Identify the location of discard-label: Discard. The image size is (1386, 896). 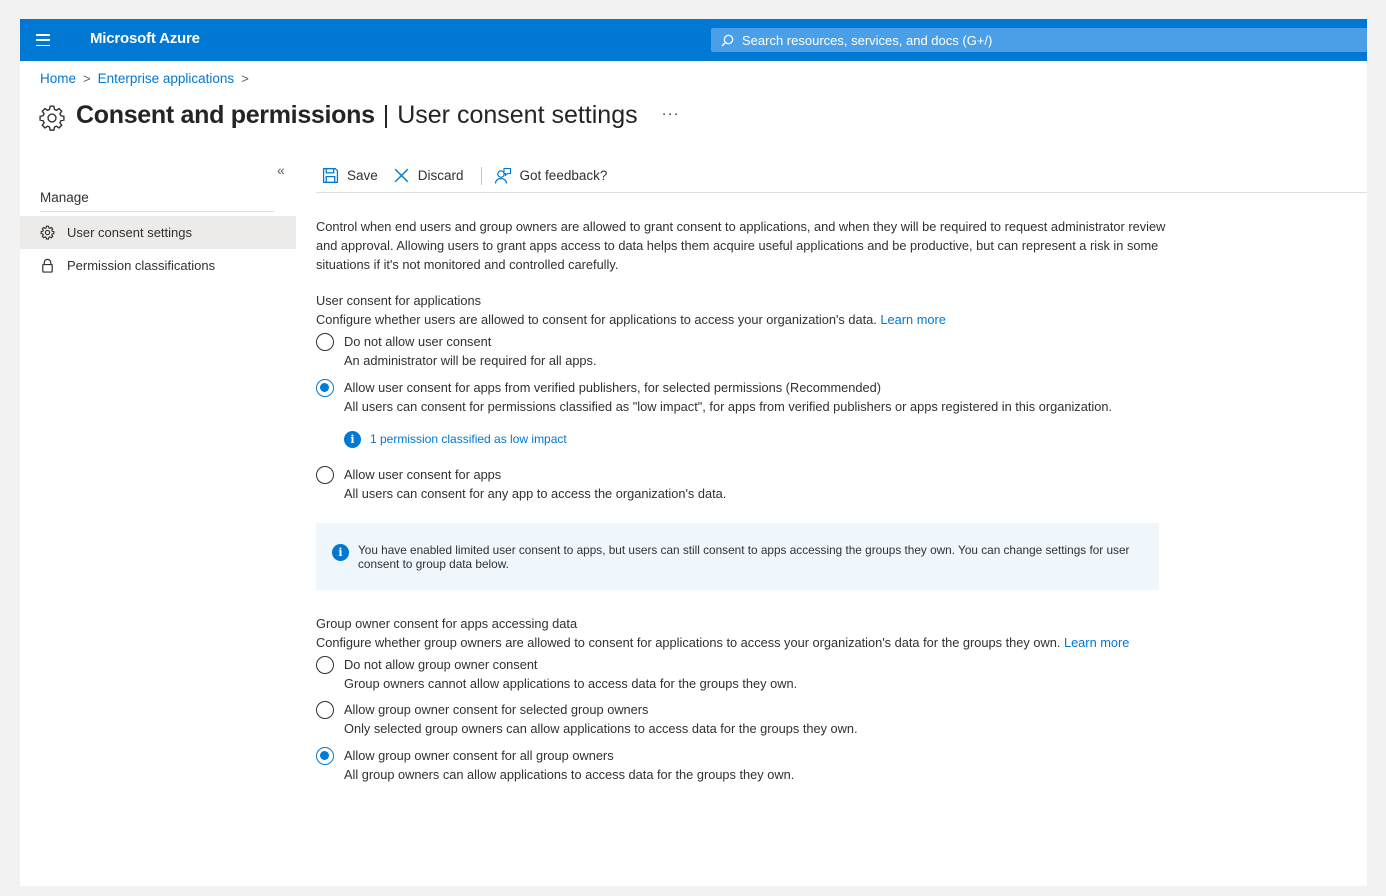
(440, 175).